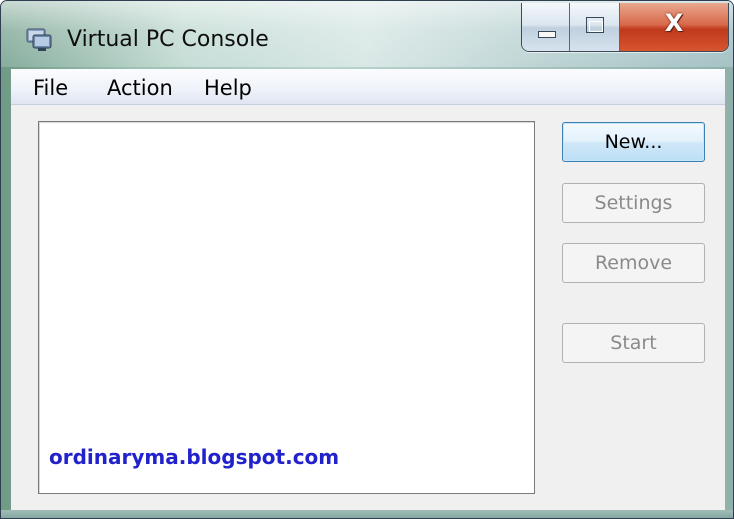  What do you see at coordinates (50, 88) in the screenshot?
I see `menu-file: File` at bounding box center [50, 88].